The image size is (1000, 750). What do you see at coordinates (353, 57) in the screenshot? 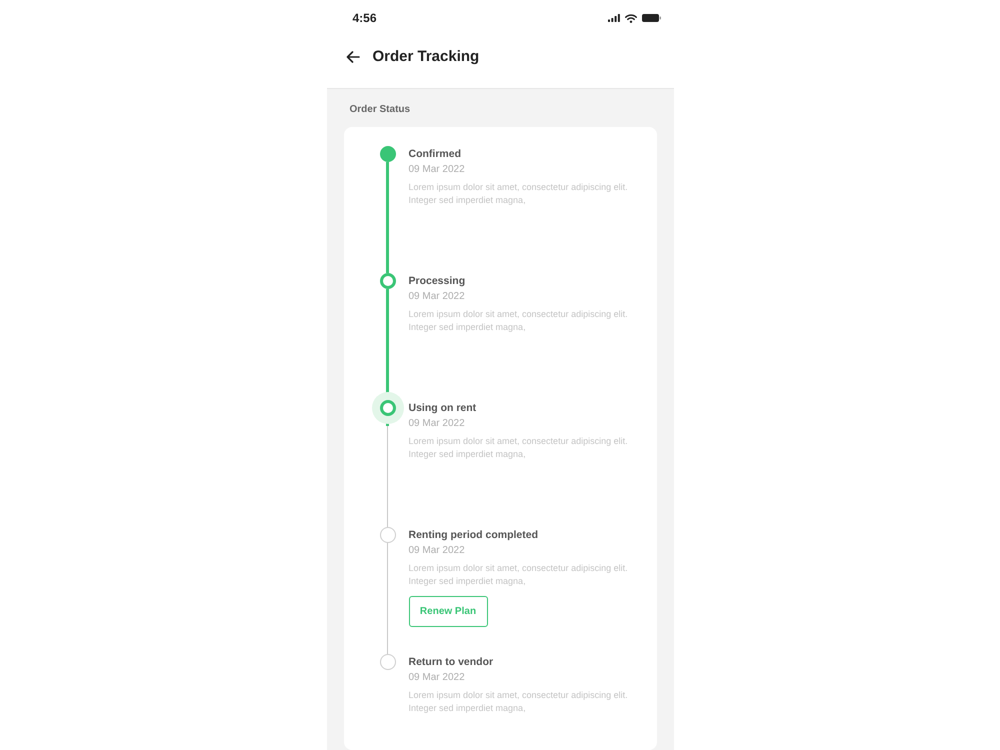
I see `back-arrow-icon` at bounding box center [353, 57].